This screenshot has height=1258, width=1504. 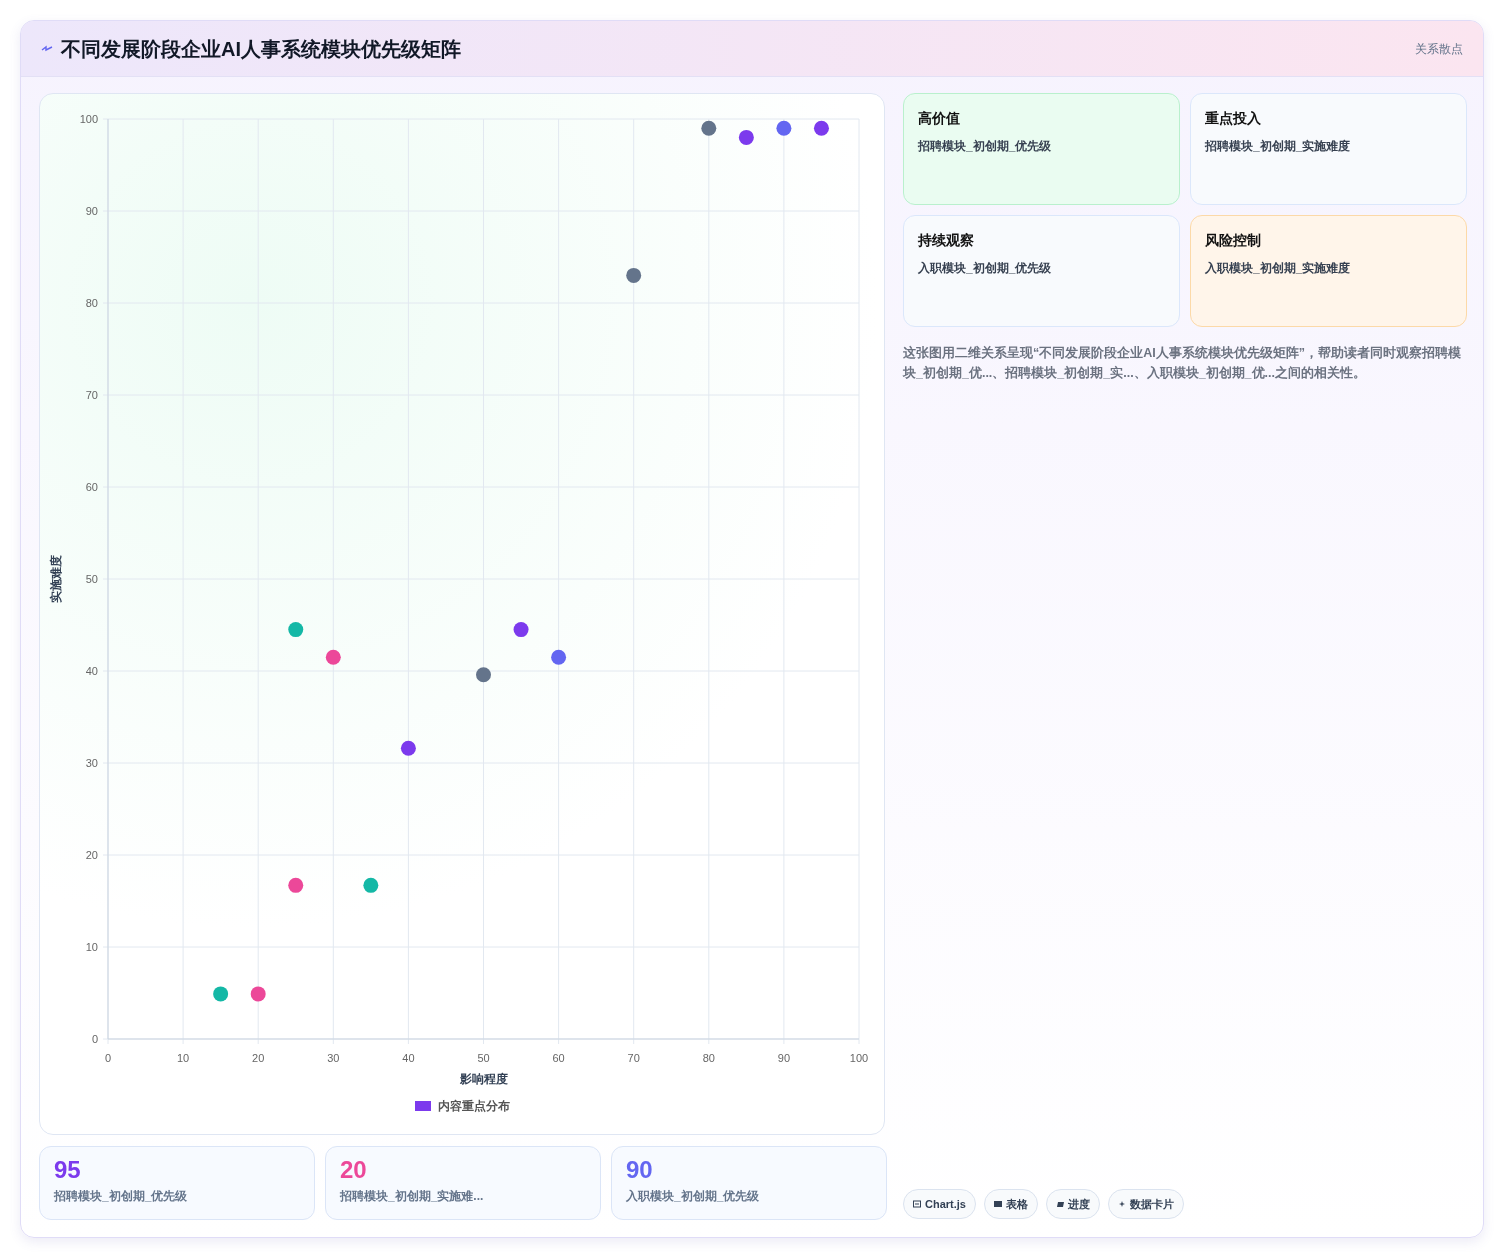 What do you see at coordinates (1010, 1203) in the screenshot?
I see `feature-chip: 表格` at bounding box center [1010, 1203].